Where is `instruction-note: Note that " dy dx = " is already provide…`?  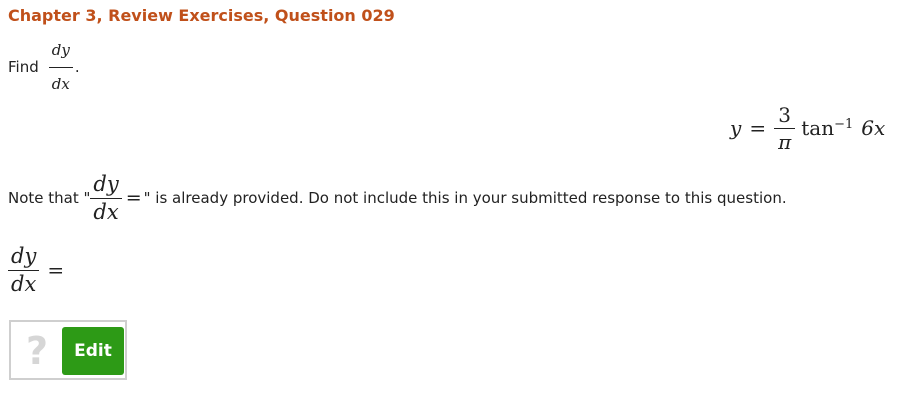 instruction-note: Note that " dy dx = " is already provide… is located at coordinates (397, 198).